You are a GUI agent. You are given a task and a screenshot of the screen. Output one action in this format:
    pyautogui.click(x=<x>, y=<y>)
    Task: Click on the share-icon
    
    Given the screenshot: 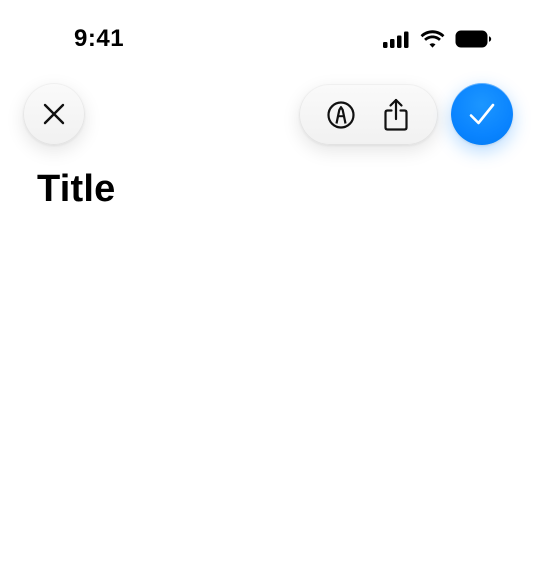 What is the action you would take?
    pyautogui.click(x=396, y=114)
    